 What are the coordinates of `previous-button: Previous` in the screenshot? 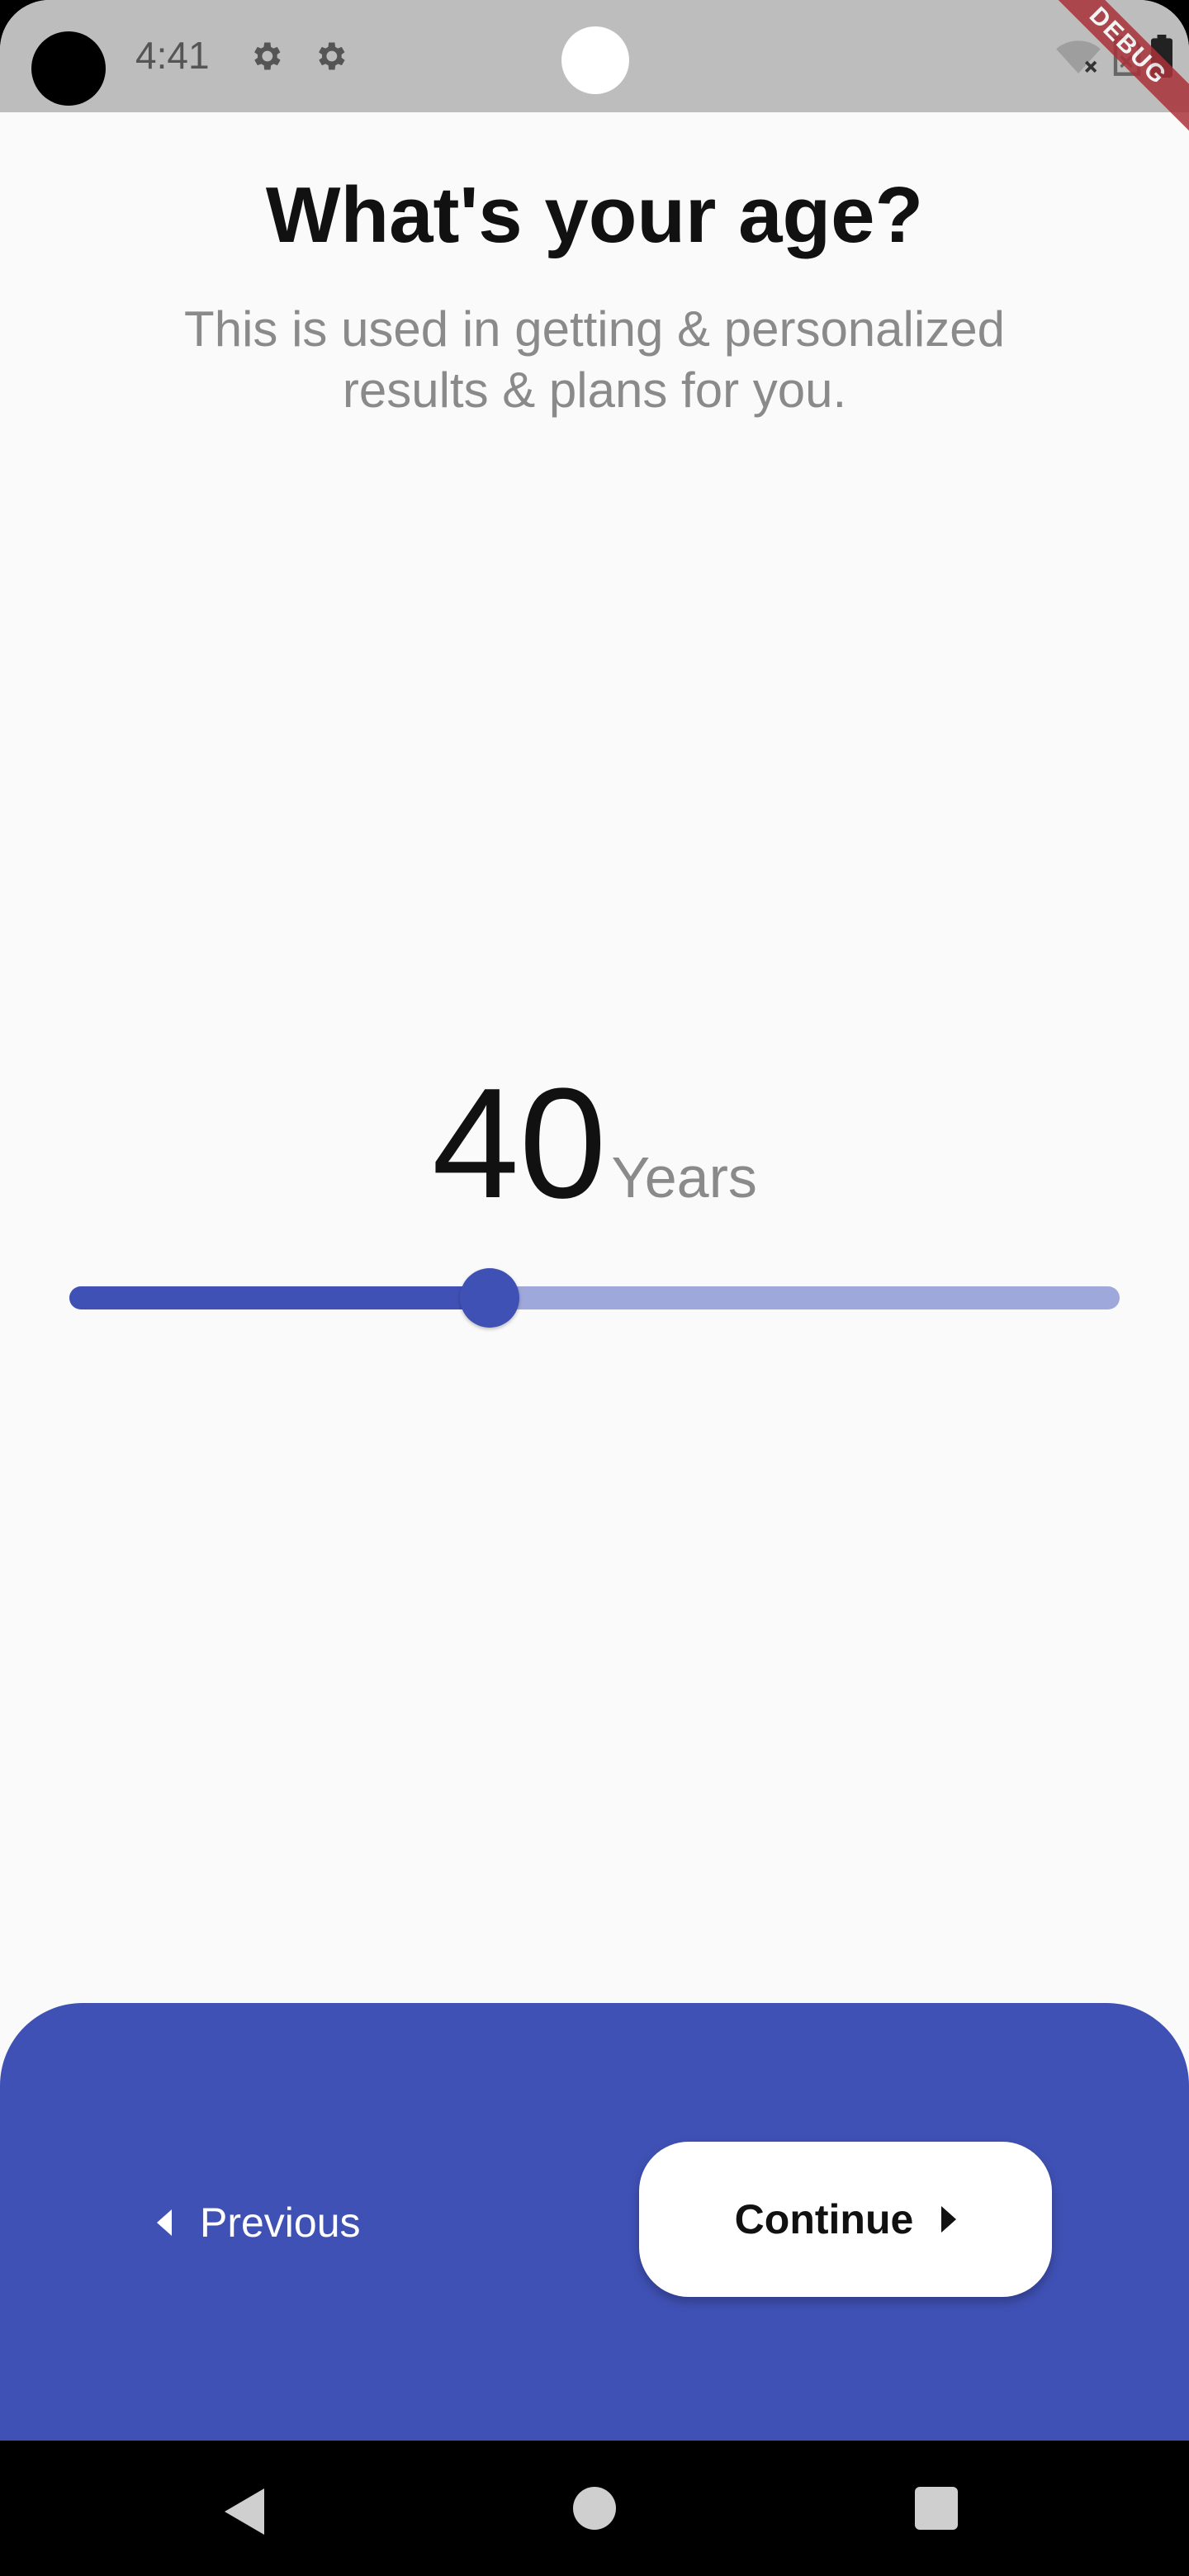 It's located at (259, 2223).